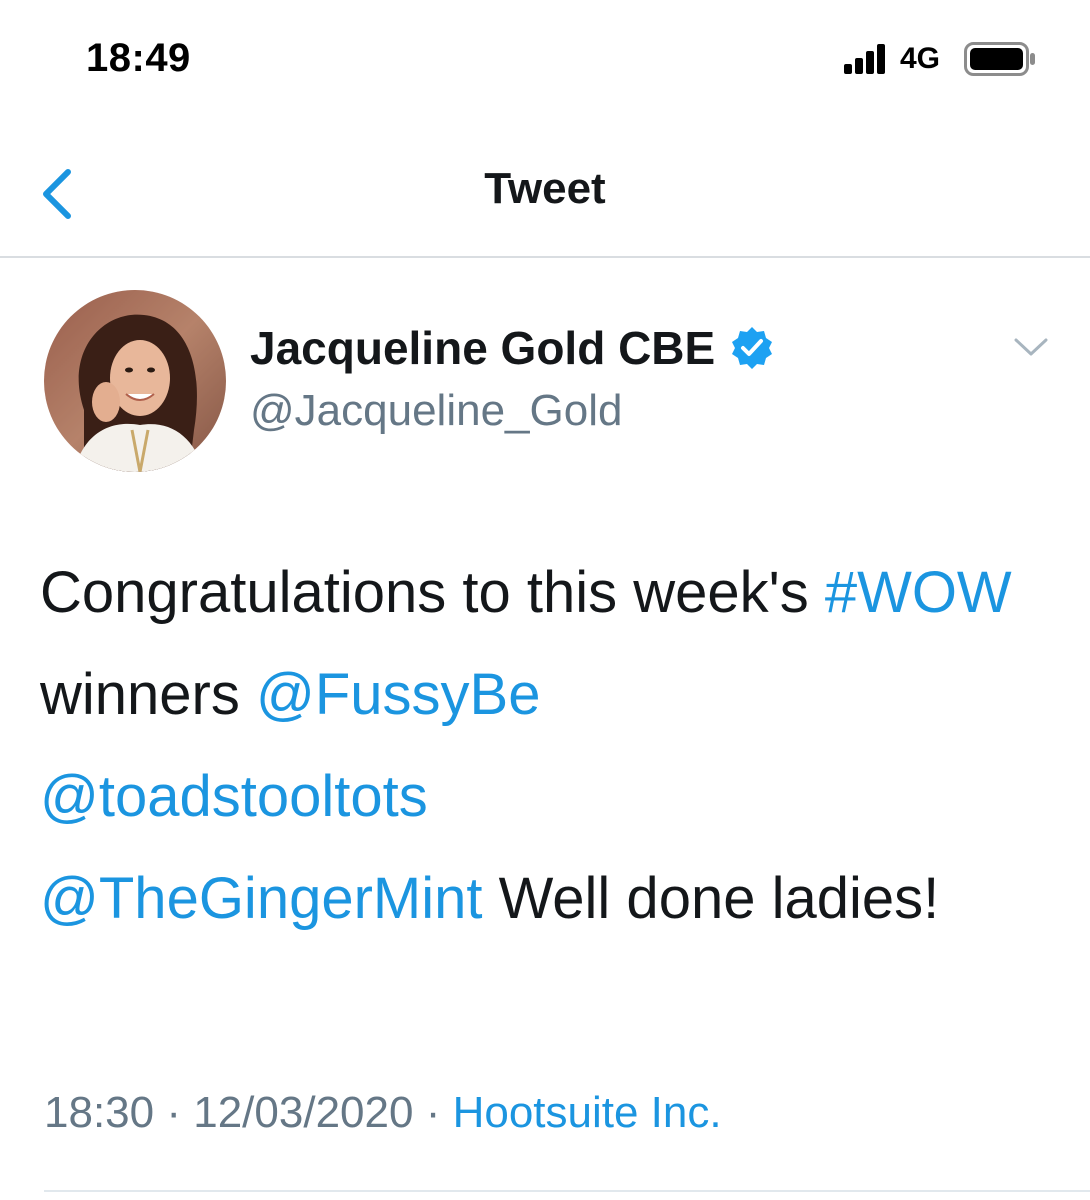 Image resolution: width=1090 pixels, height=1200 pixels. I want to click on verified-badge-icon, so click(752, 348).